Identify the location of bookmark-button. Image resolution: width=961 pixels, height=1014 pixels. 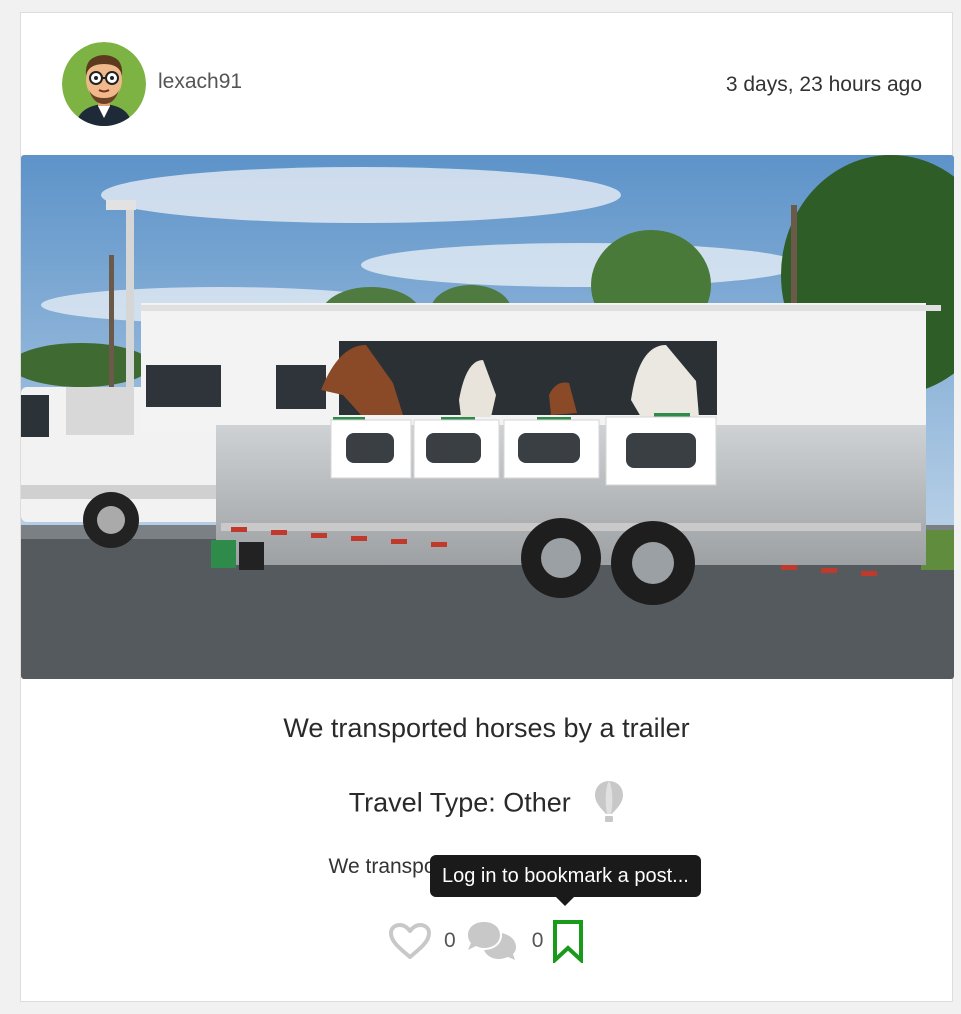
(568, 941).